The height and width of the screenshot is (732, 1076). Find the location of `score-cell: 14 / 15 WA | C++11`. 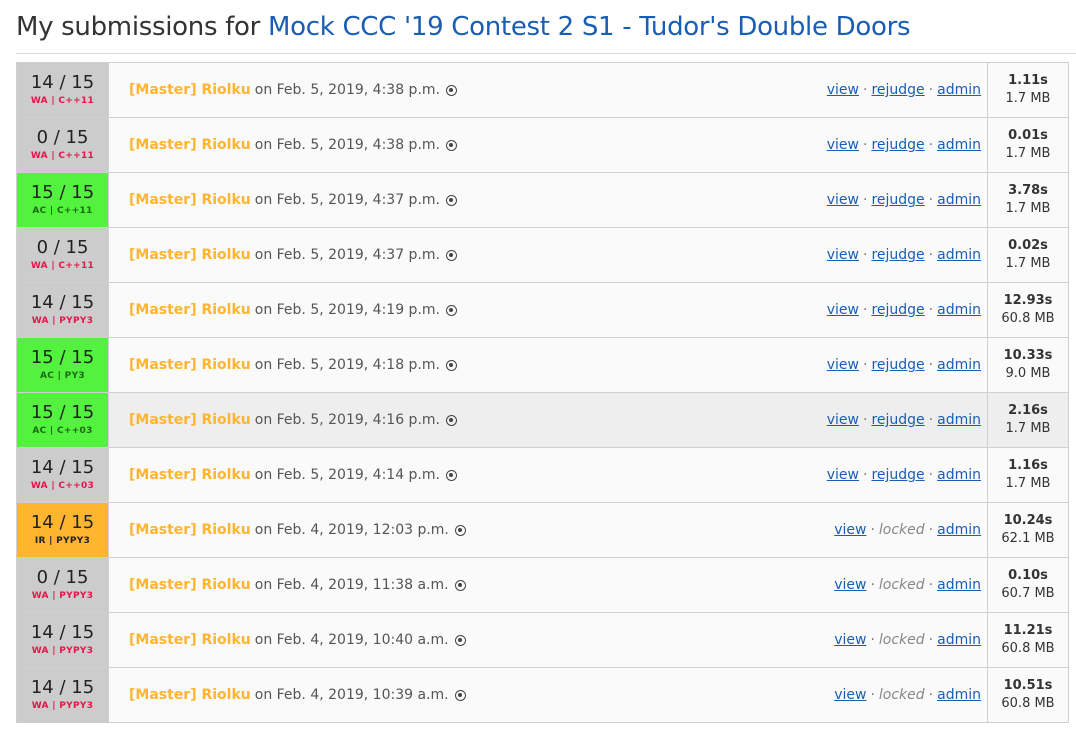

score-cell: 14 / 15 WA | C++11 is located at coordinates (63, 90).